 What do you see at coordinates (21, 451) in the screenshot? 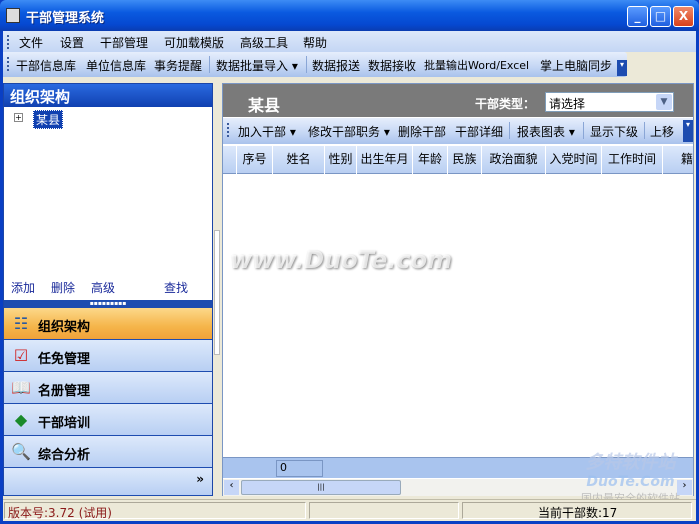
I see `magnifier-icon: 🔍` at bounding box center [21, 451].